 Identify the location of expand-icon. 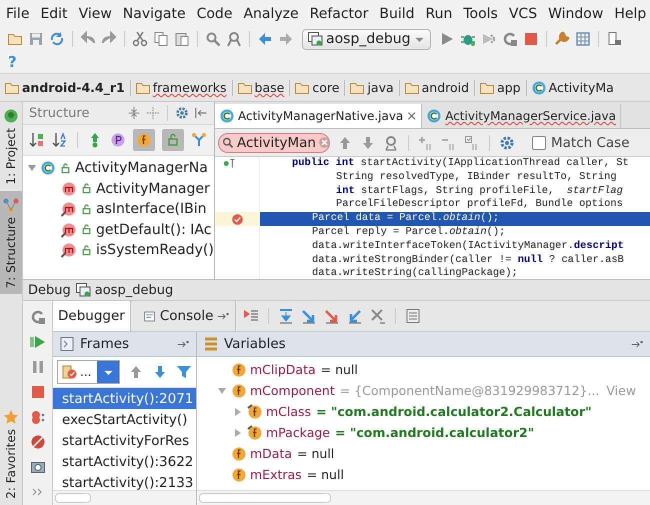
(153, 113).